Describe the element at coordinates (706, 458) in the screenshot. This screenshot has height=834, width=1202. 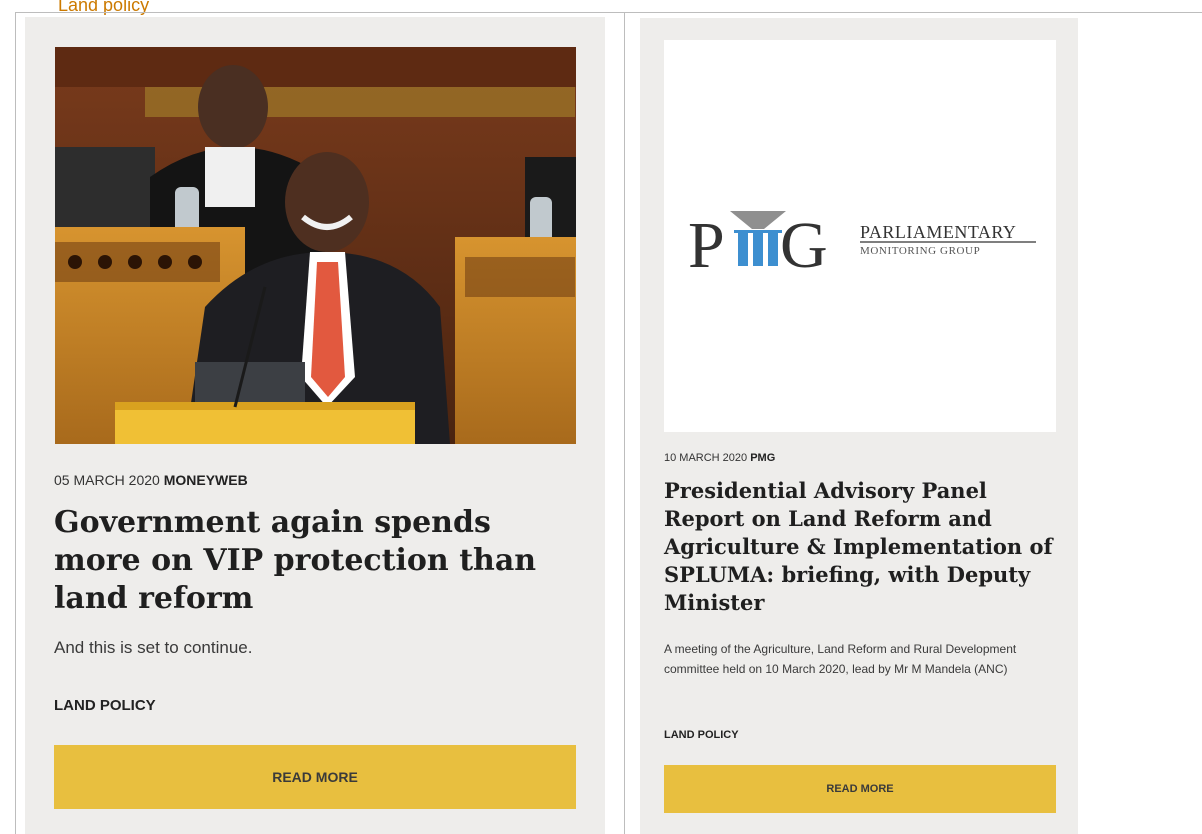
I see `article-date: 10 MARCH 2020` at that location.